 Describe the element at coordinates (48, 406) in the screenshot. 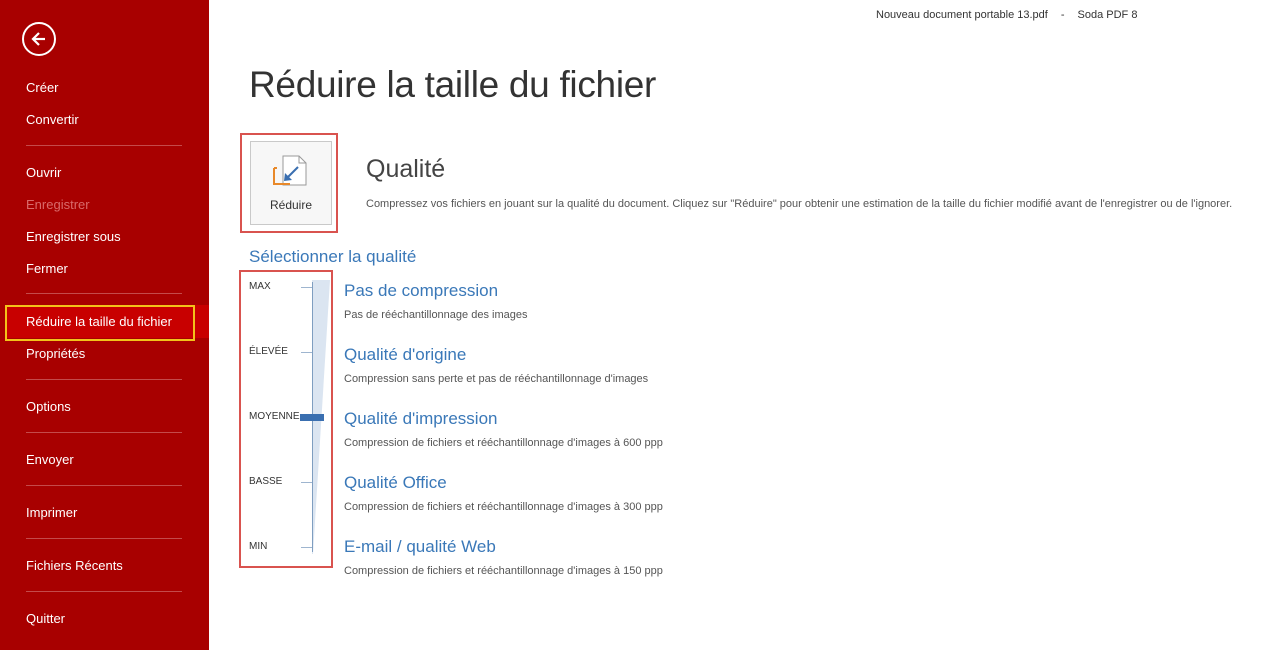

I see `sidebar-item-options: Options` at that location.